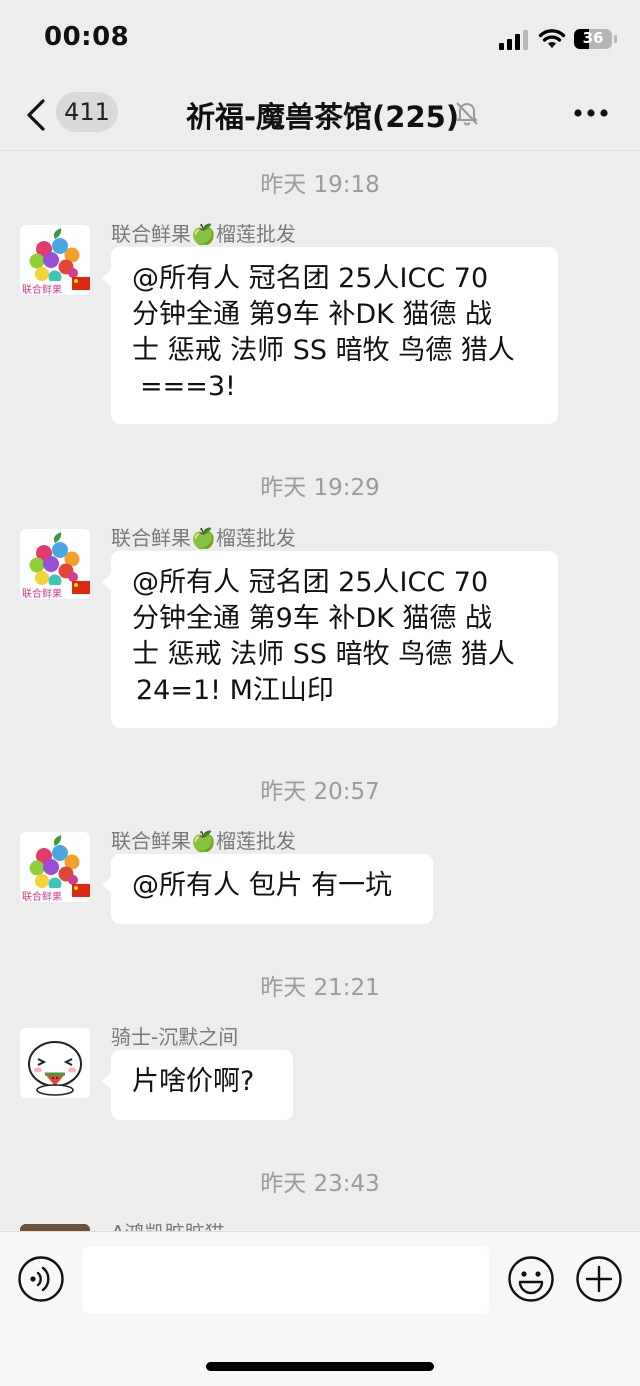  What do you see at coordinates (552, 38) in the screenshot?
I see `wifi-icon` at bounding box center [552, 38].